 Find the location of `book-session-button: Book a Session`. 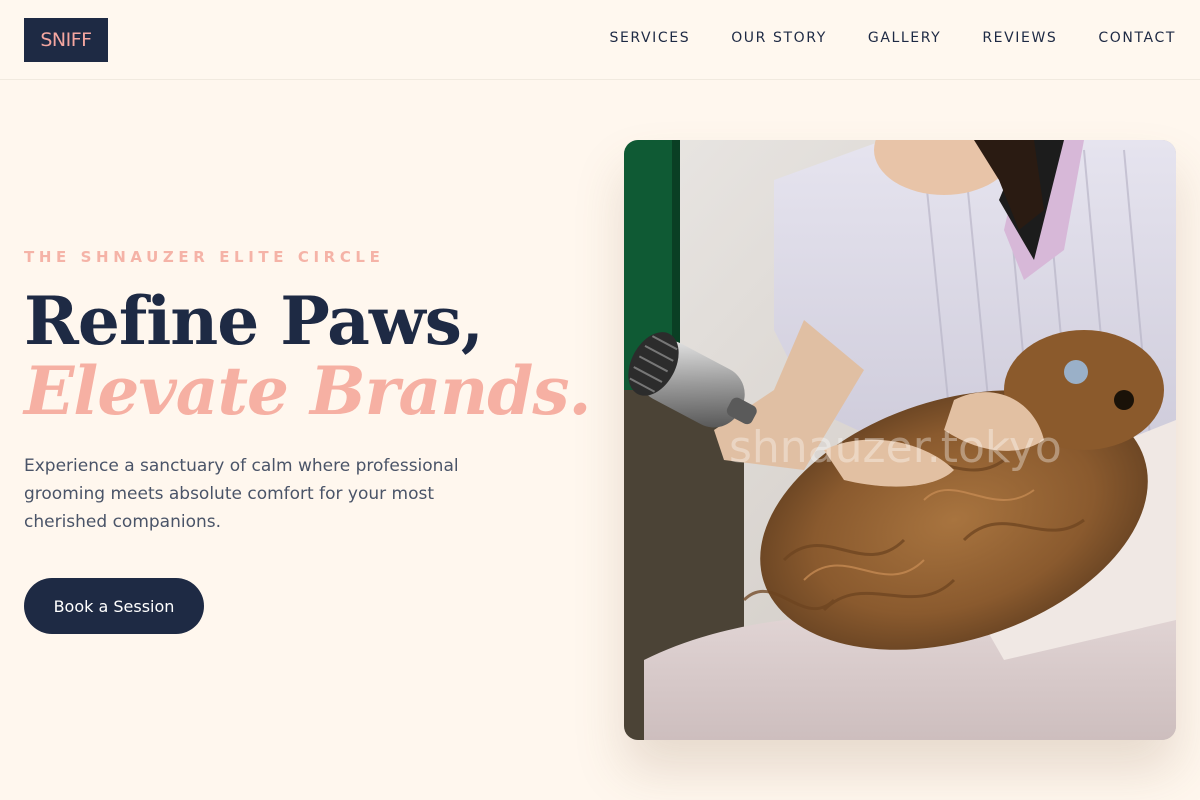

book-session-button: Book a Session is located at coordinates (114, 606).